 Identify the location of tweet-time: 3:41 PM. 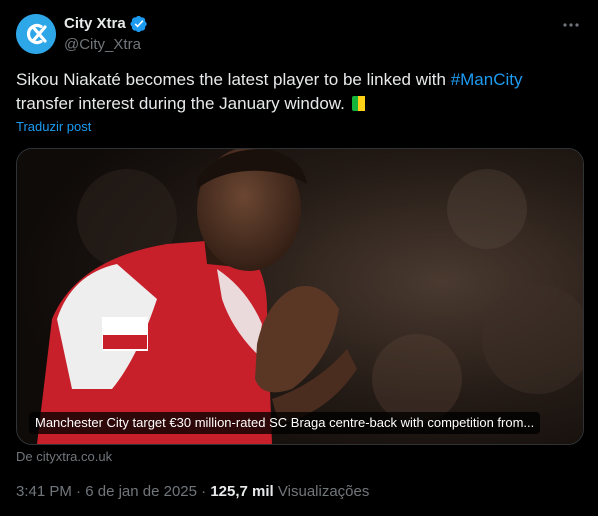
(44, 491).